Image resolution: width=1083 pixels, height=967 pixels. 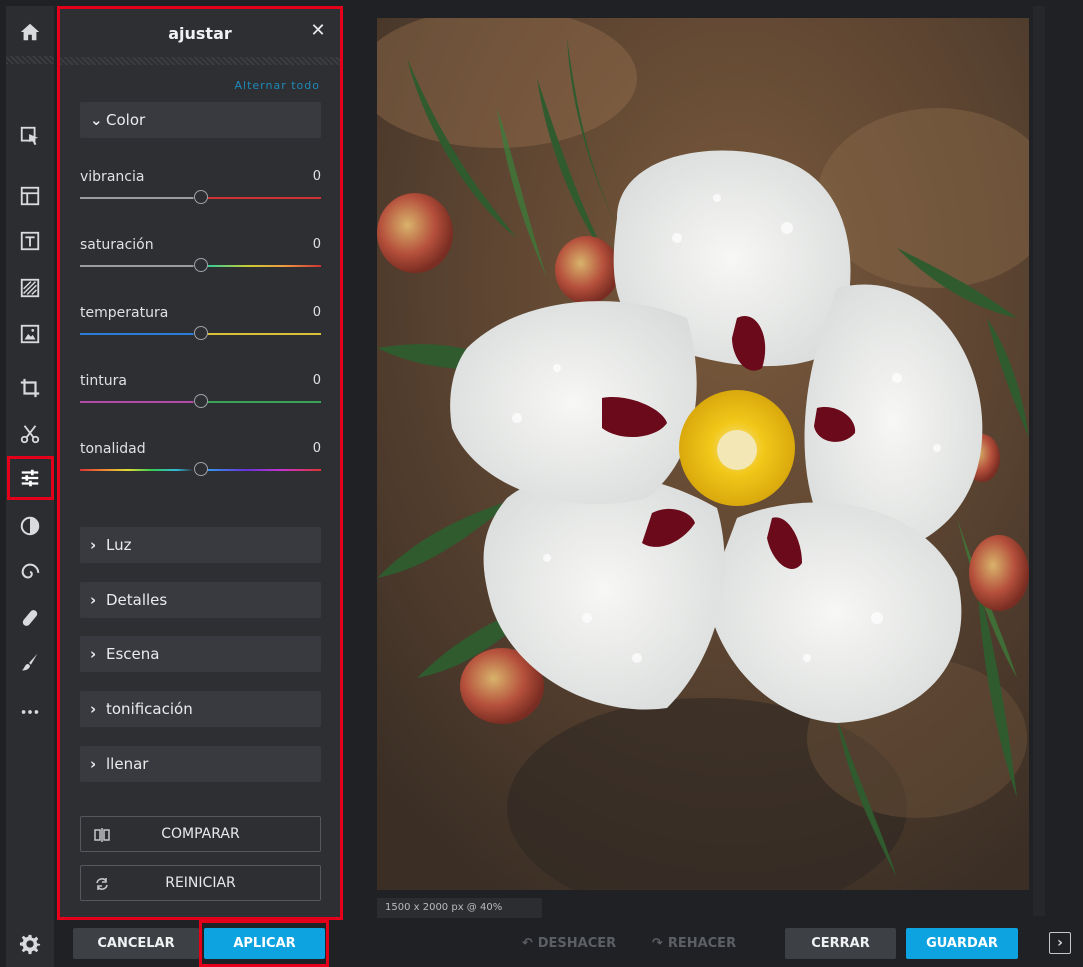 What do you see at coordinates (702, 943) in the screenshot?
I see `redo-label: REHACER` at bounding box center [702, 943].